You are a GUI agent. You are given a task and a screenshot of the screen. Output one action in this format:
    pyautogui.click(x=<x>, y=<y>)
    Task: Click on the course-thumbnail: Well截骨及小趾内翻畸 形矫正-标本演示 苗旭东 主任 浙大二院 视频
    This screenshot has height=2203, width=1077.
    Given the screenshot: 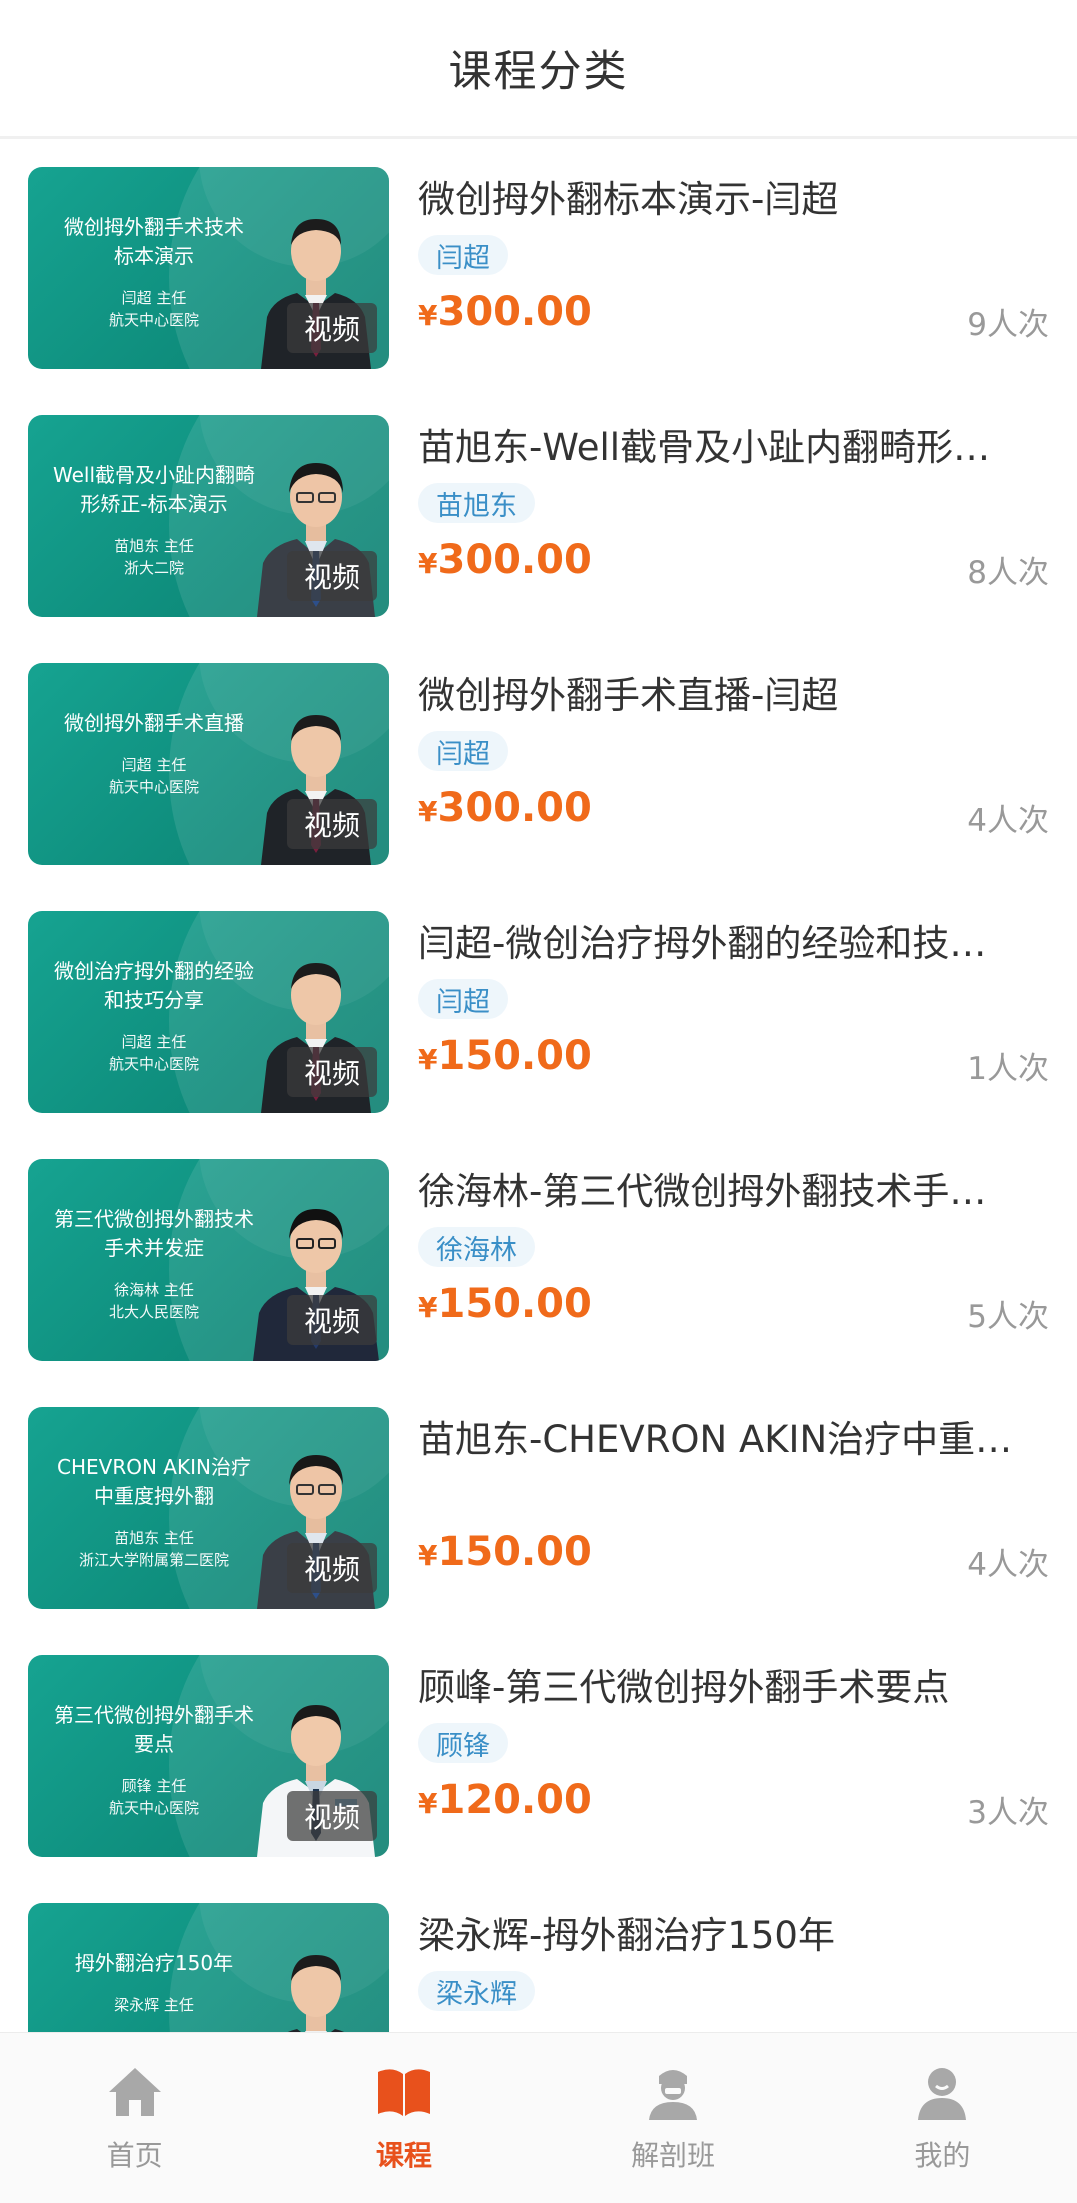 What is the action you would take?
    pyautogui.click(x=208, y=516)
    